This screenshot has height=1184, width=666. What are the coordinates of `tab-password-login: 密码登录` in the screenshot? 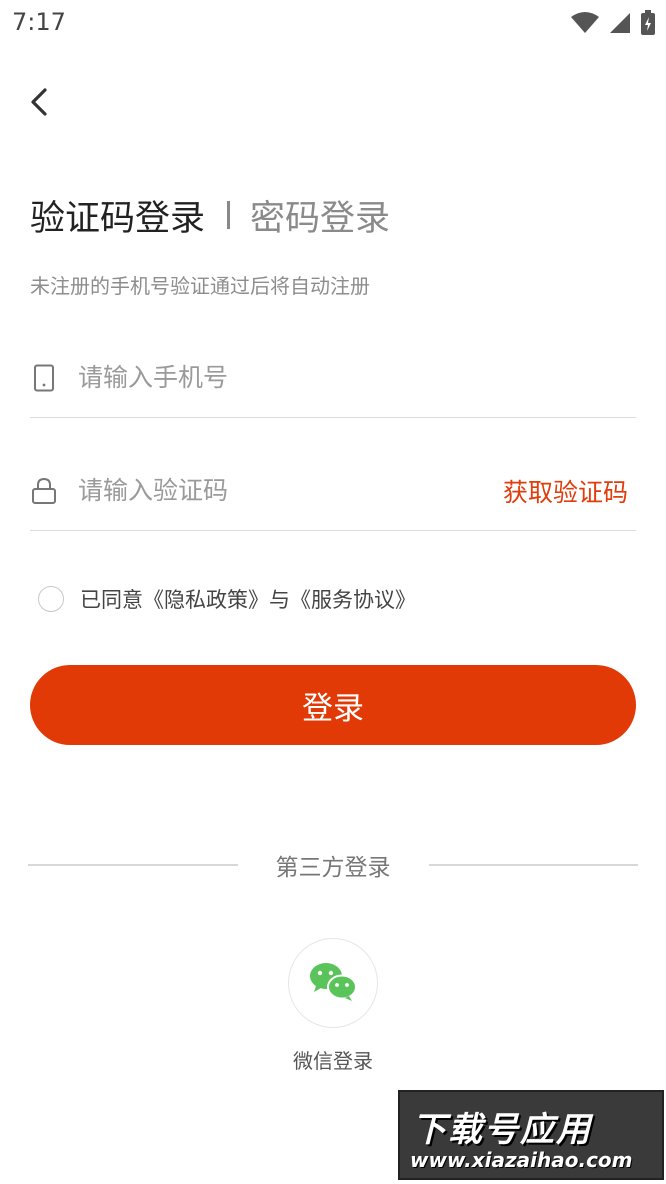 It's located at (320, 215).